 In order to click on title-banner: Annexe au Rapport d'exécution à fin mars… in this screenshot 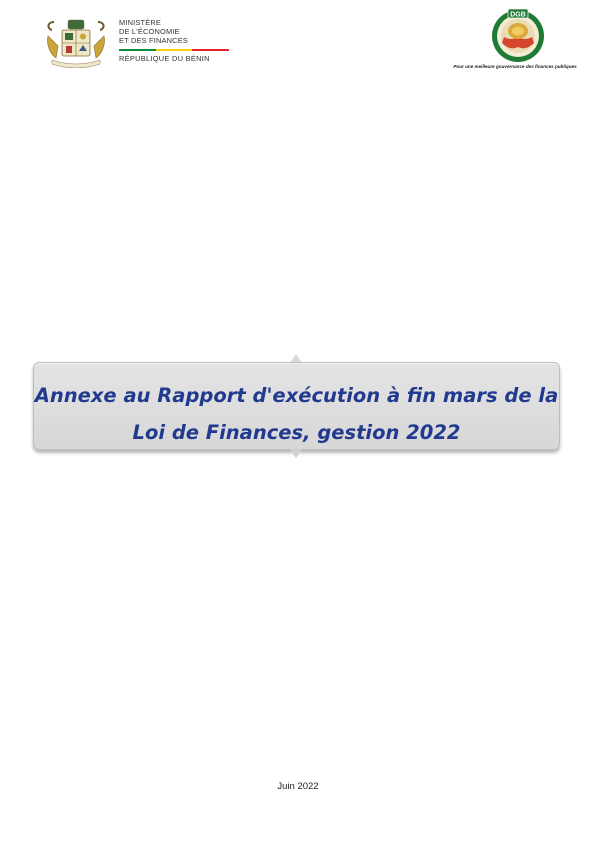, I will do `click(296, 406)`.